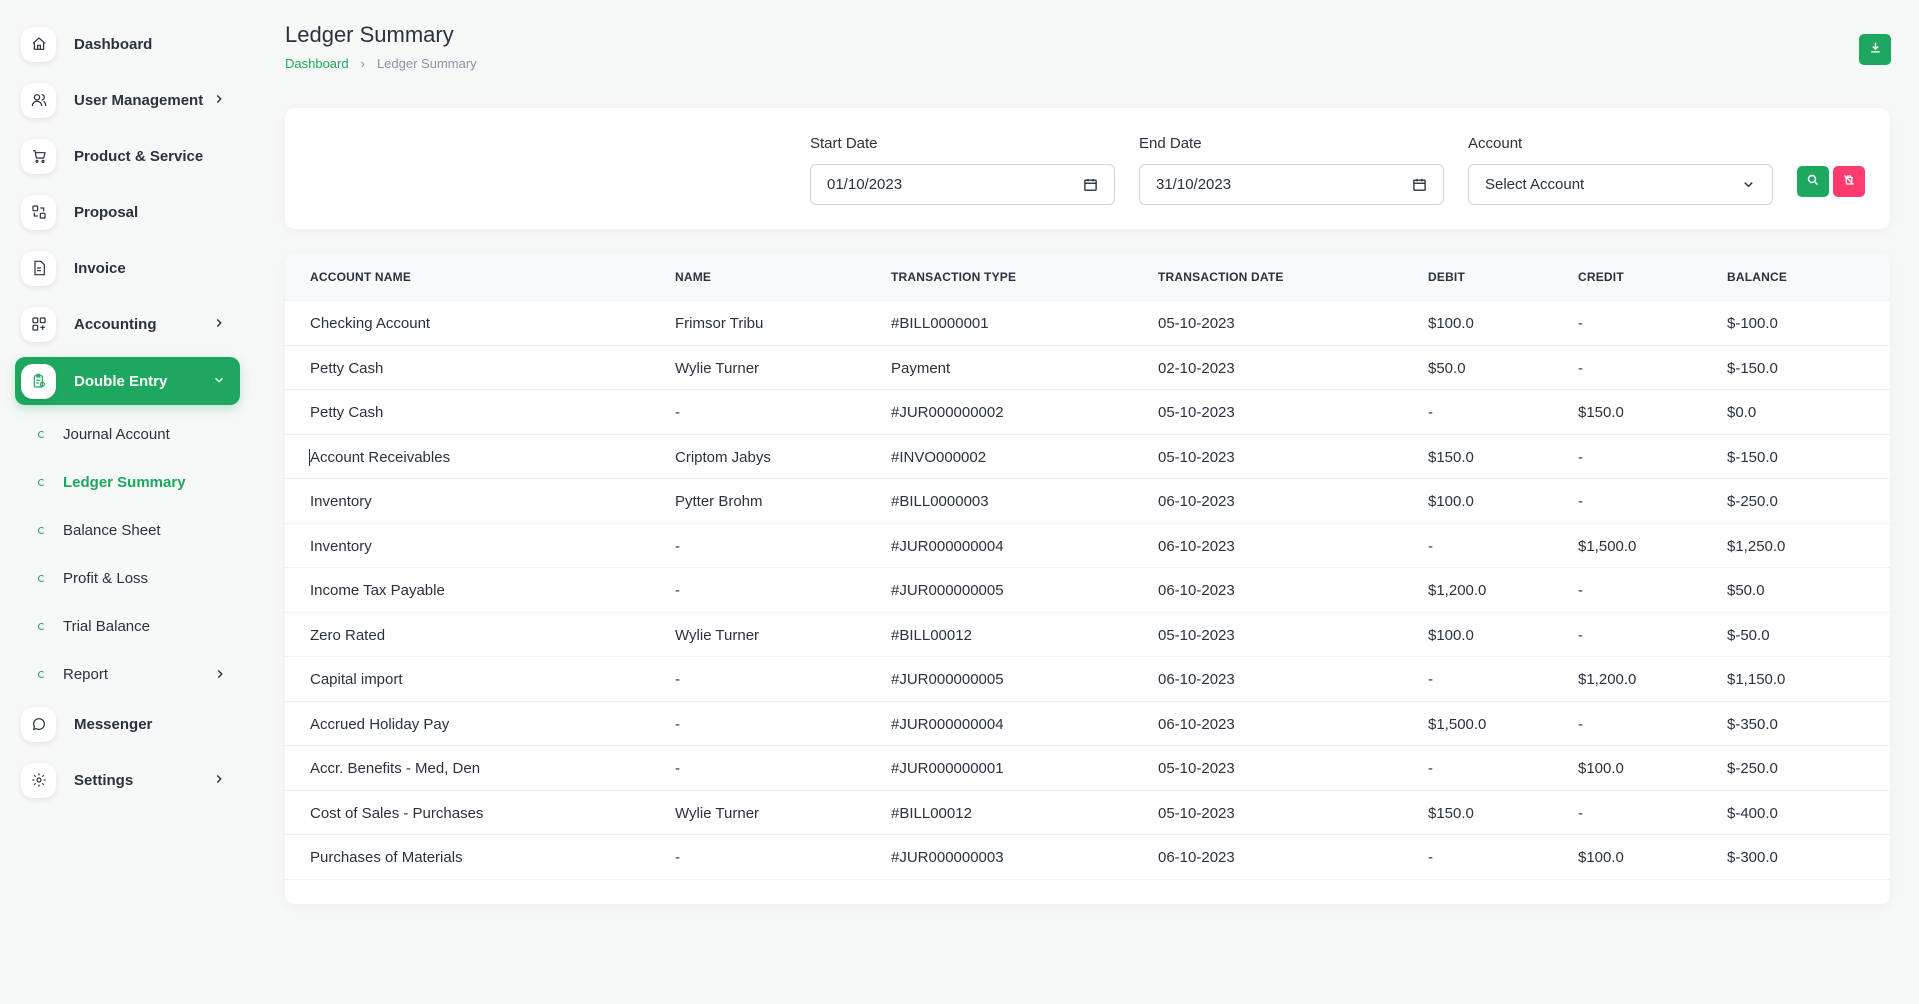  Describe the element at coordinates (86, 674) in the screenshot. I see `sidebar-subitem-label: Report` at that location.